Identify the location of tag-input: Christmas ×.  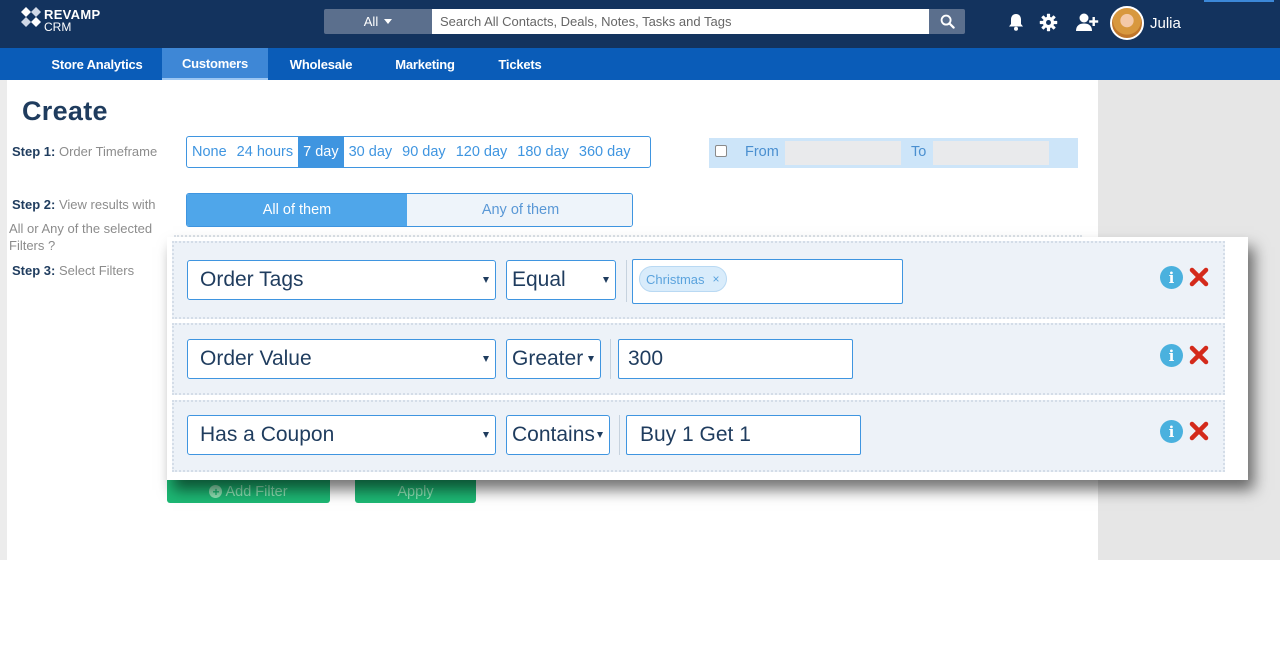
(767, 281).